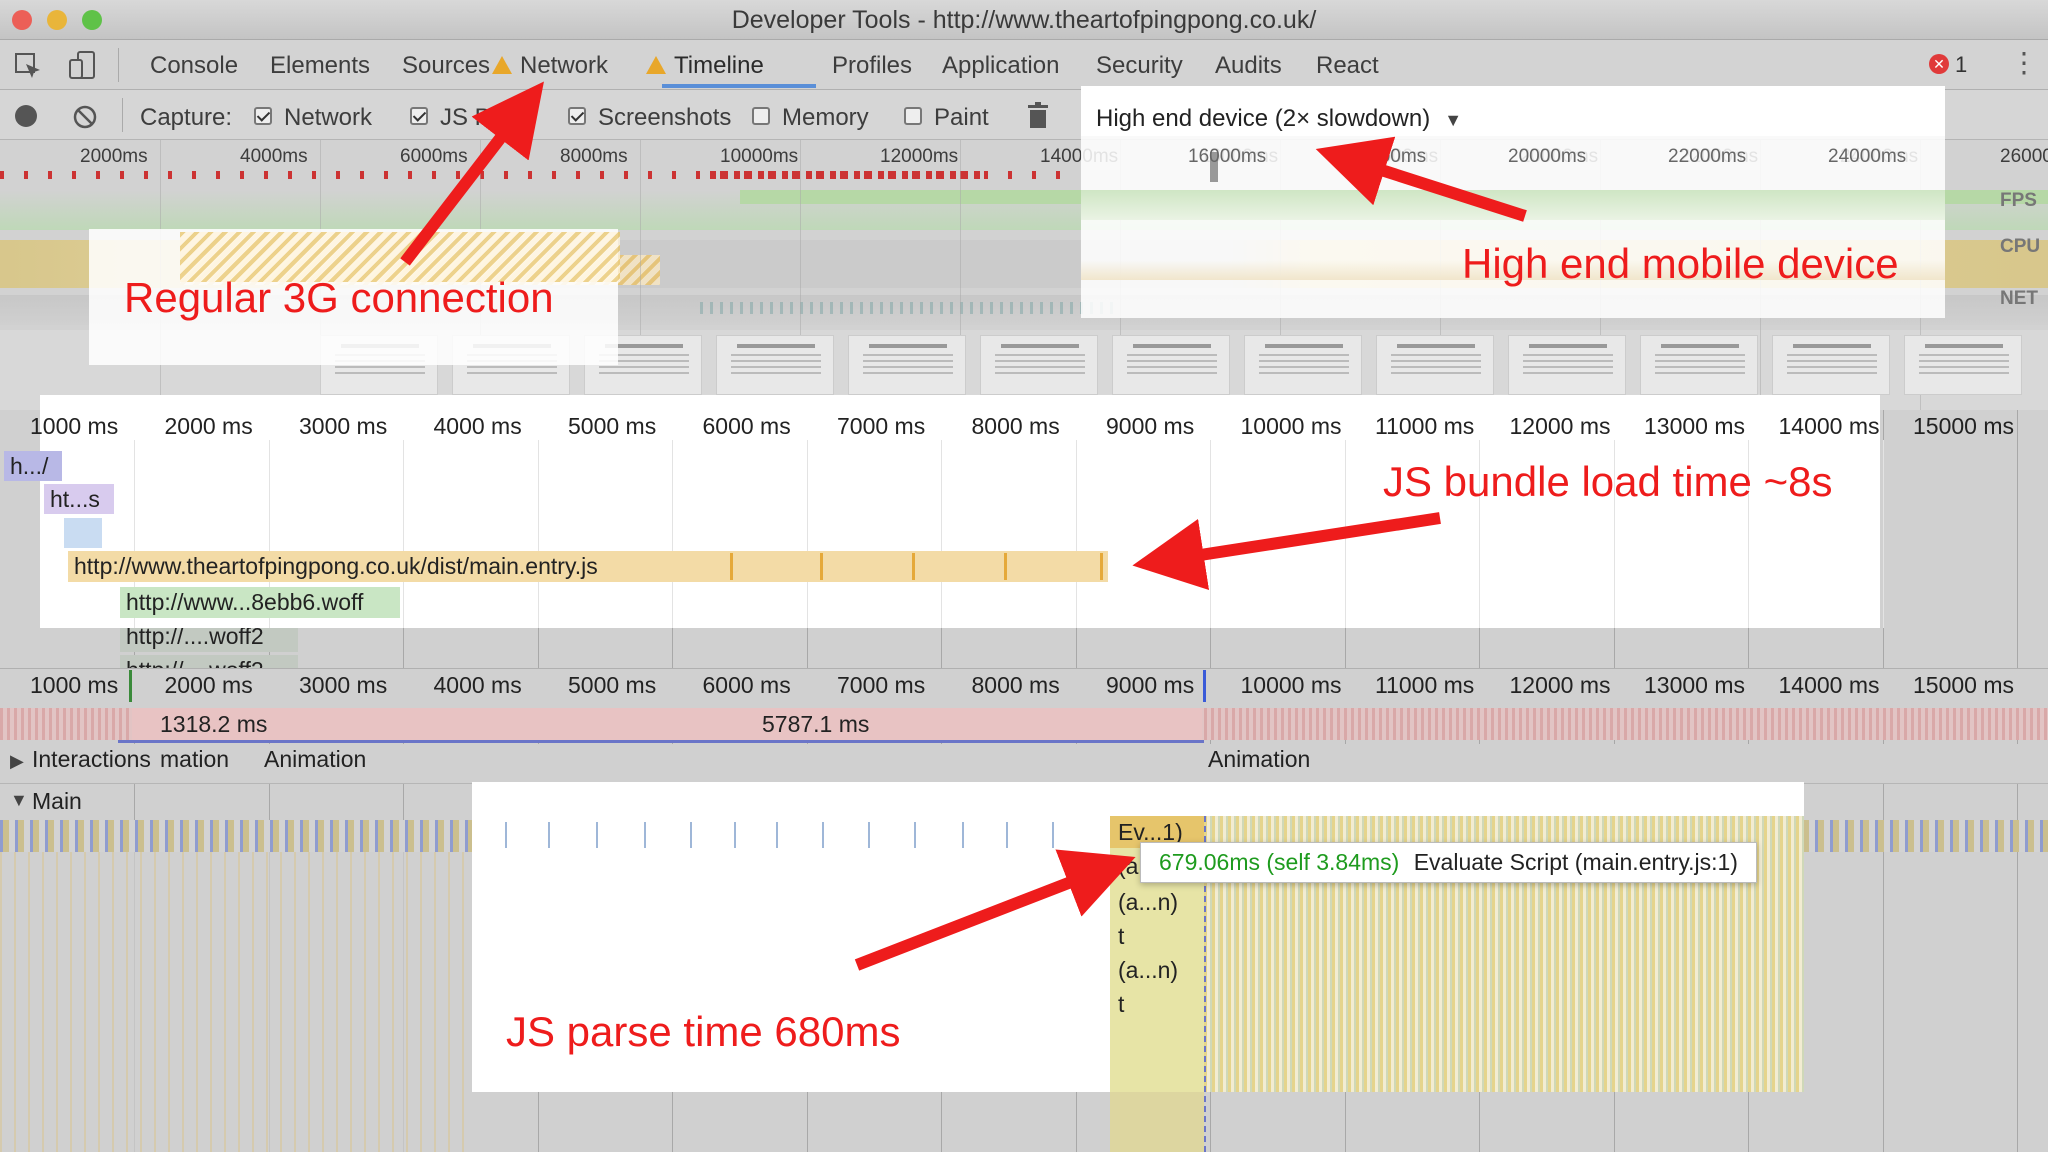 This screenshot has width=2048, height=1152. I want to click on tab-label: React, so click(1347, 65).